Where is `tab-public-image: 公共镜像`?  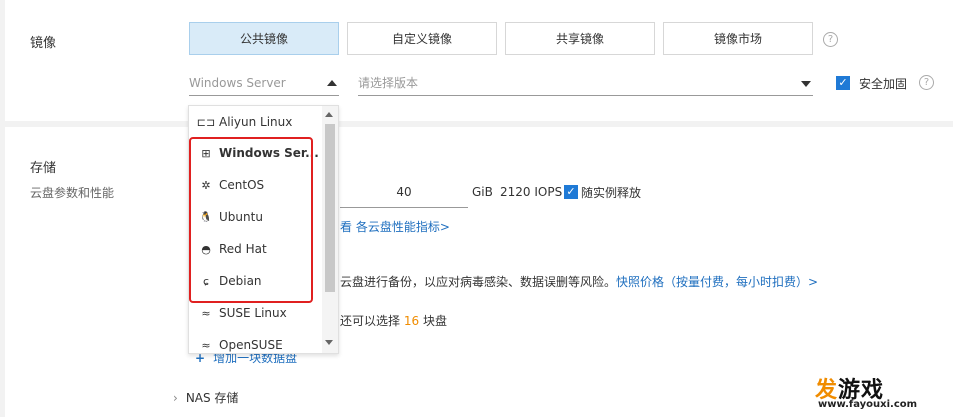
tab-public-image: 公共镜像 is located at coordinates (264, 38).